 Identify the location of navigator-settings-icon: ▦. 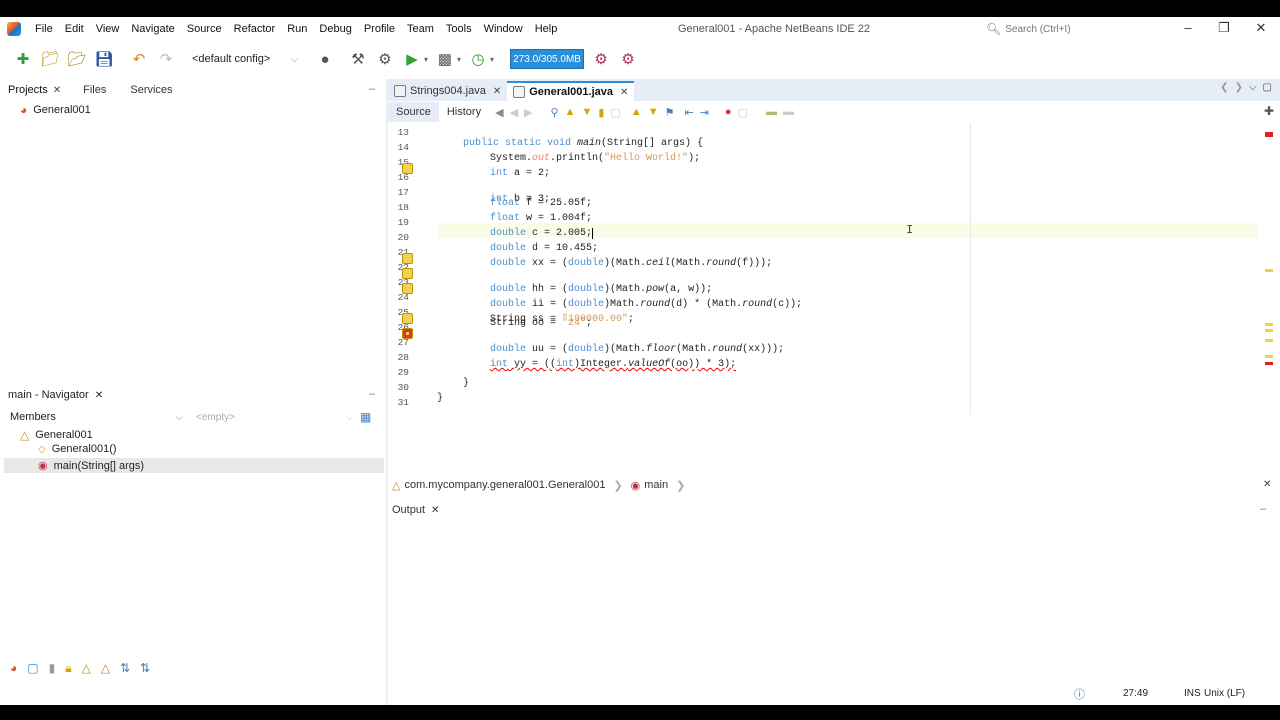
(365, 417).